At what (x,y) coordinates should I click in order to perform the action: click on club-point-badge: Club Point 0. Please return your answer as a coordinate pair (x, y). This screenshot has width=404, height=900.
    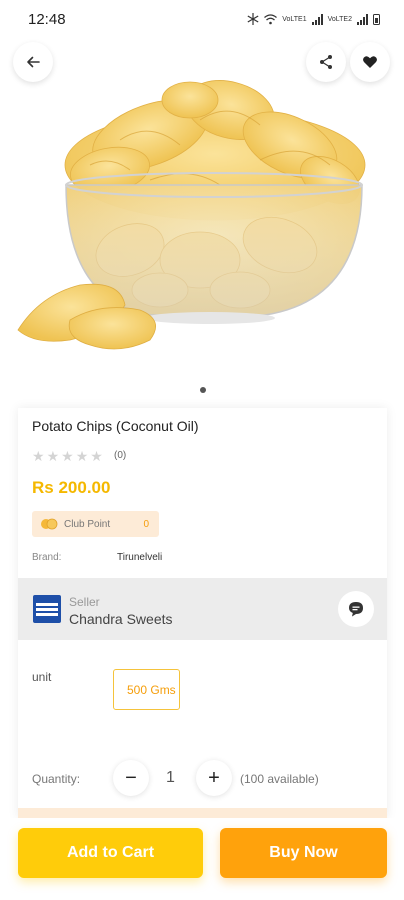
    Looking at the image, I should click on (95, 524).